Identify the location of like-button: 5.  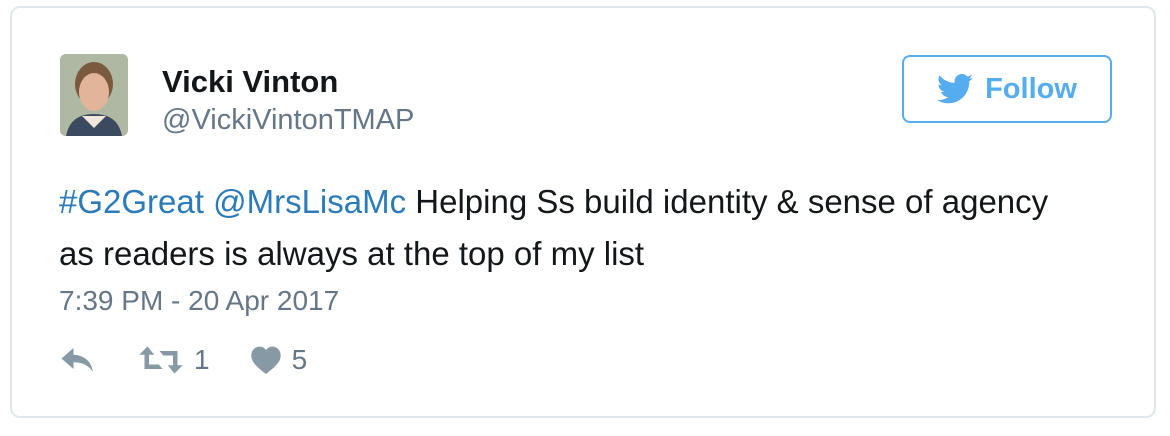
(279, 360).